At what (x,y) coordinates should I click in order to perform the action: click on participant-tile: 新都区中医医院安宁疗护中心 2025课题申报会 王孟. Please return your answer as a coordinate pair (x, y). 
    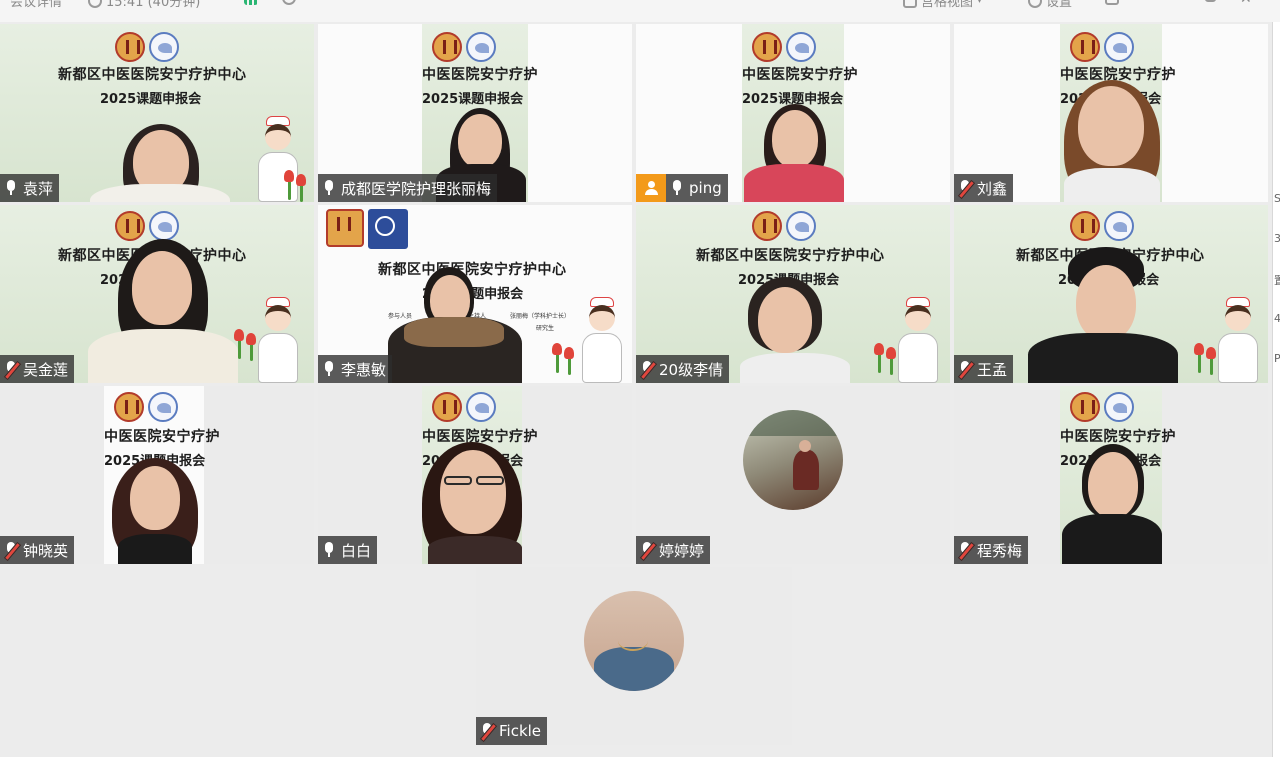
    Looking at the image, I should click on (1111, 294).